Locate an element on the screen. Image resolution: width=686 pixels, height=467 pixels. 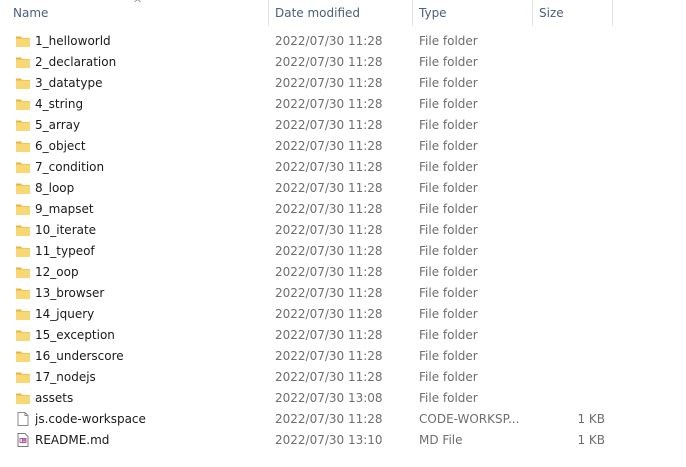
column-header-name: Name is located at coordinates (139, 13).